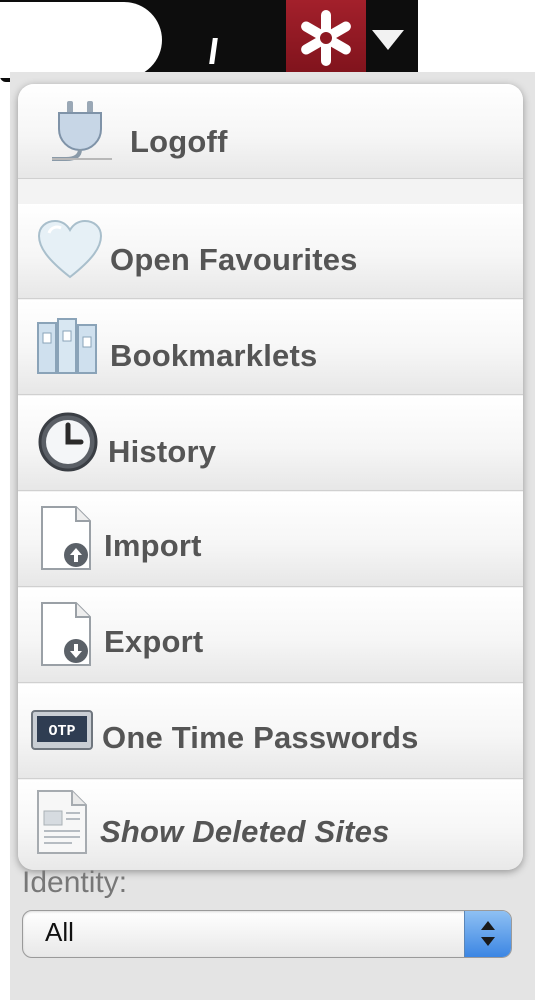 The image size is (555, 1000). What do you see at coordinates (70, 250) in the screenshot?
I see `heart-icon` at bounding box center [70, 250].